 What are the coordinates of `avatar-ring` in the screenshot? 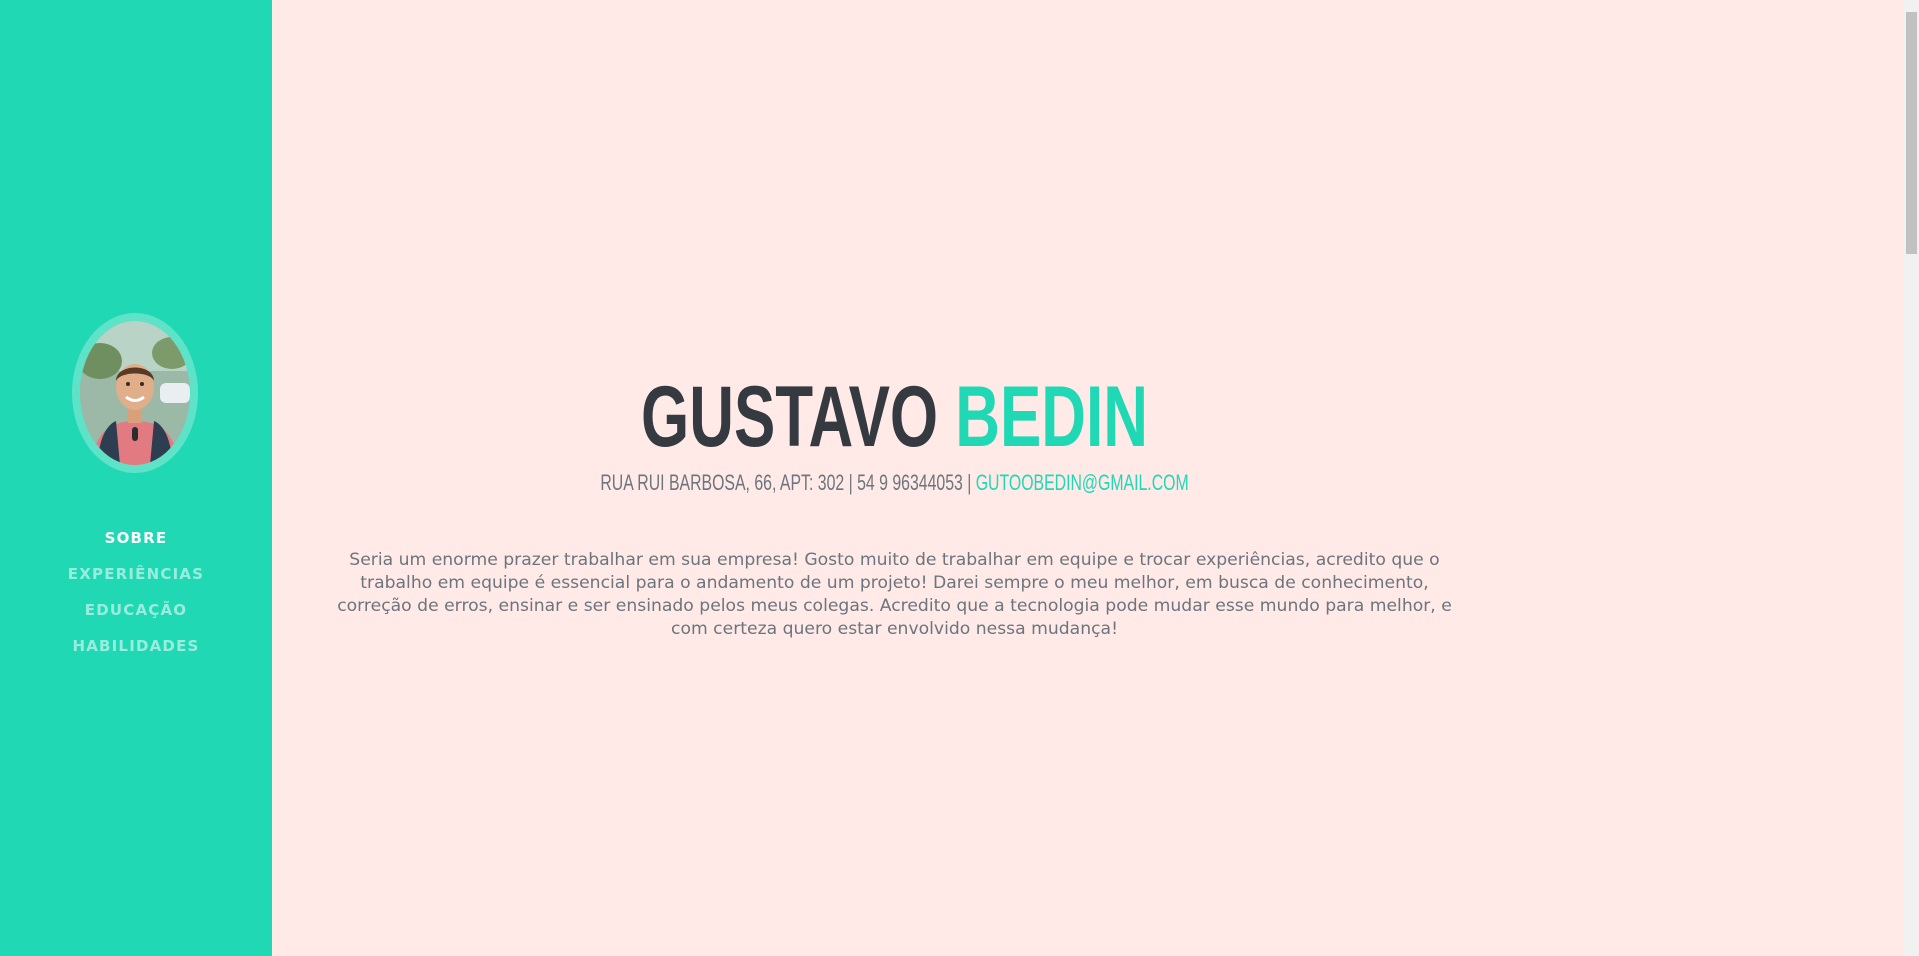 It's located at (135, 393).